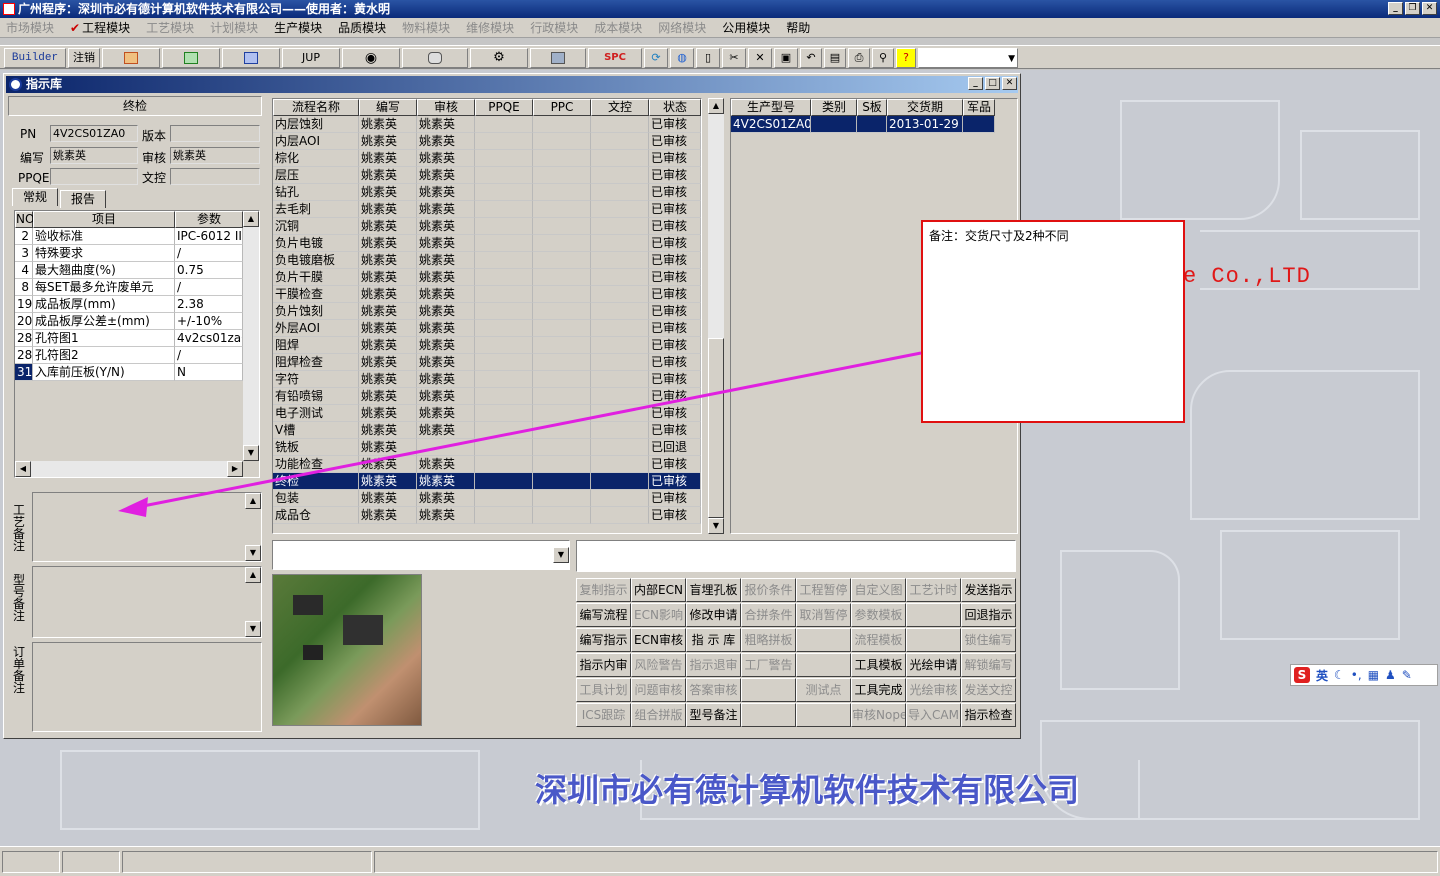  I want to click on save-button: ▣, so click(786, 58).